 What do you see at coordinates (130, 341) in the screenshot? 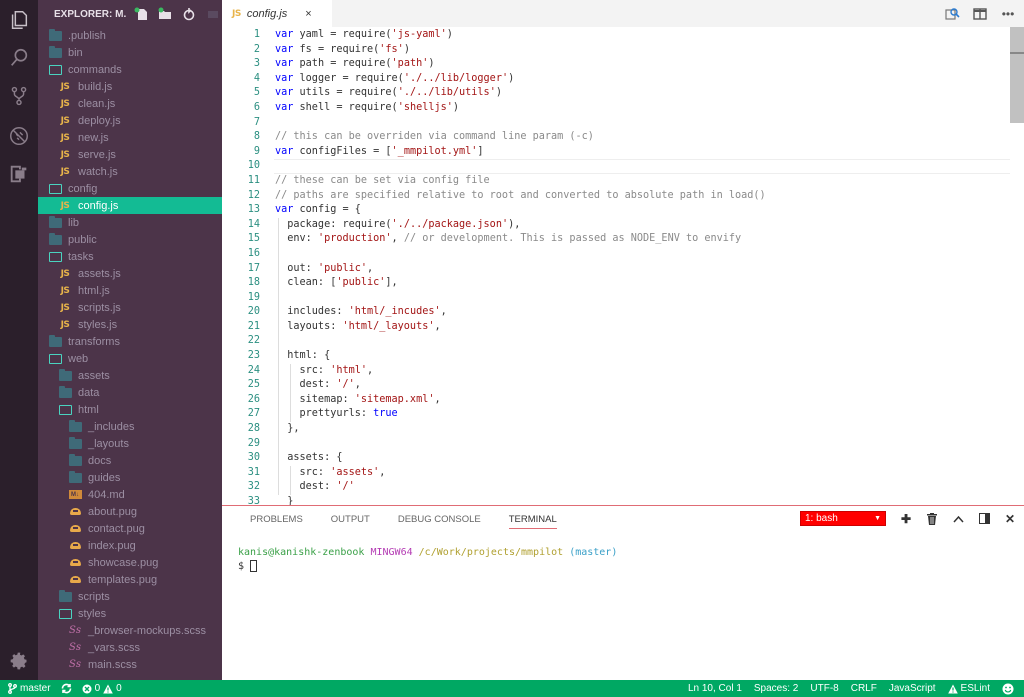
I see `tree-folder: transforms` at bounding box center [130, 341].